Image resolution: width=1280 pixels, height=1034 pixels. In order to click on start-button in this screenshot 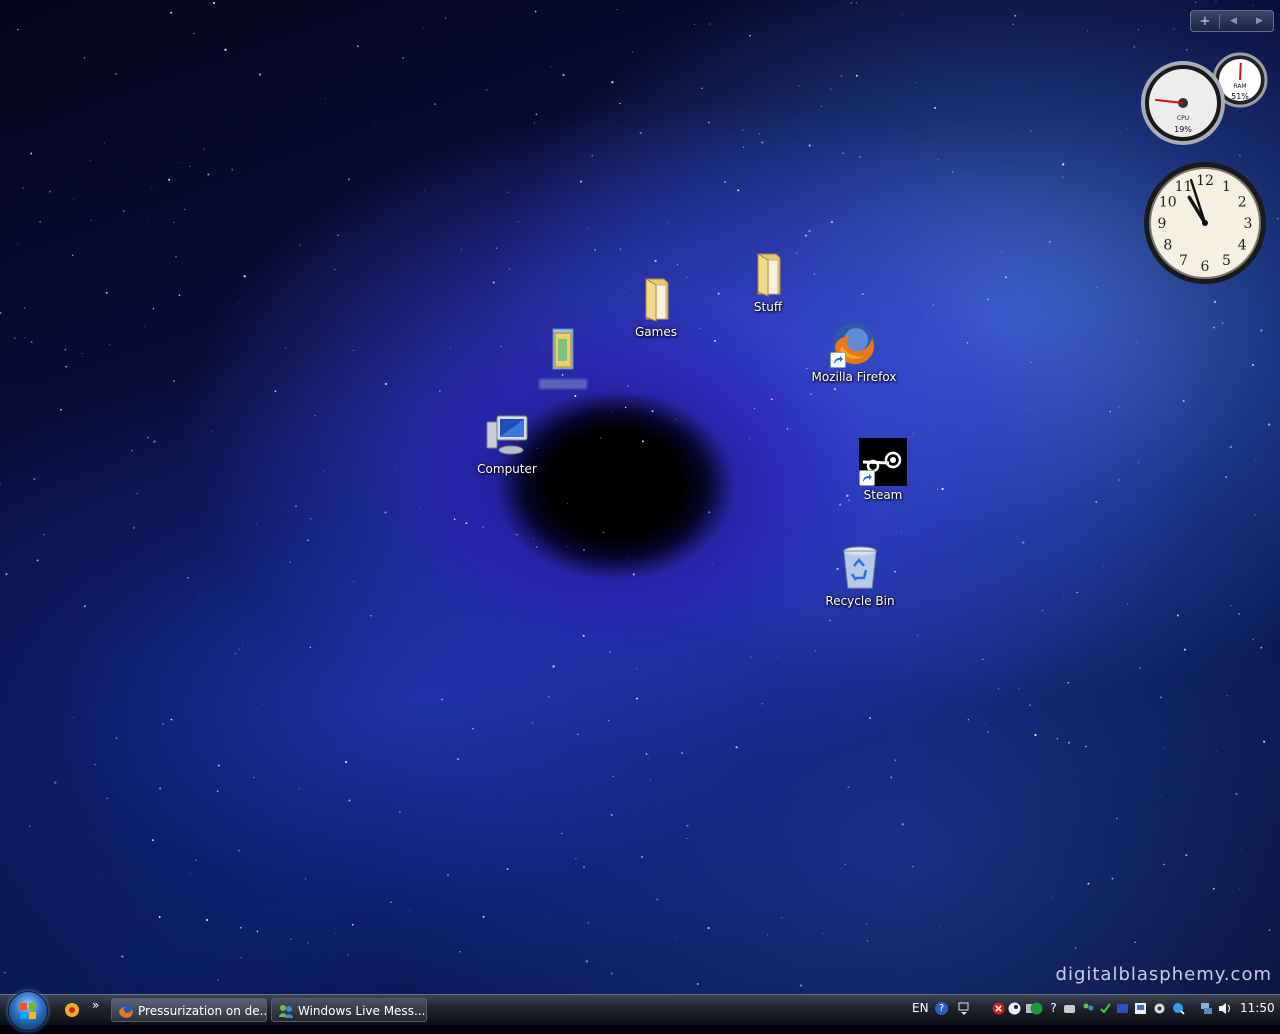, I will do `click(28, 1011)`.